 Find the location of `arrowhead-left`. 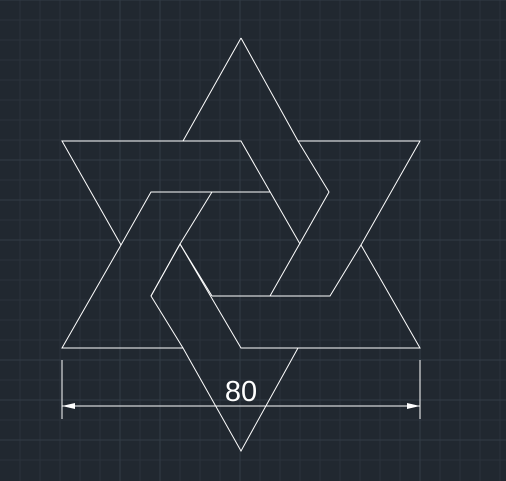

arrowhead-left is located at coordinates (68, 406).